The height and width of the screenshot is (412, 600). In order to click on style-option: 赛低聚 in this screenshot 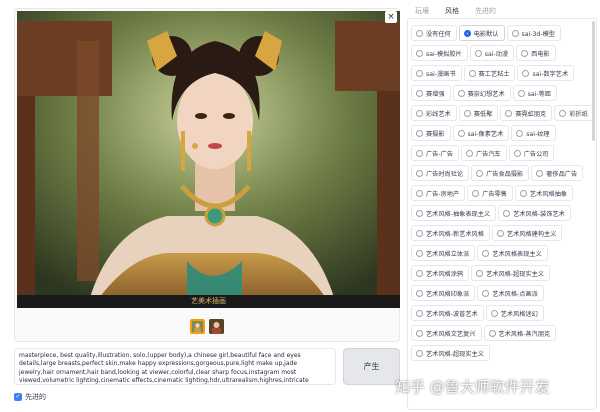, I will do `click(478, 113)`.